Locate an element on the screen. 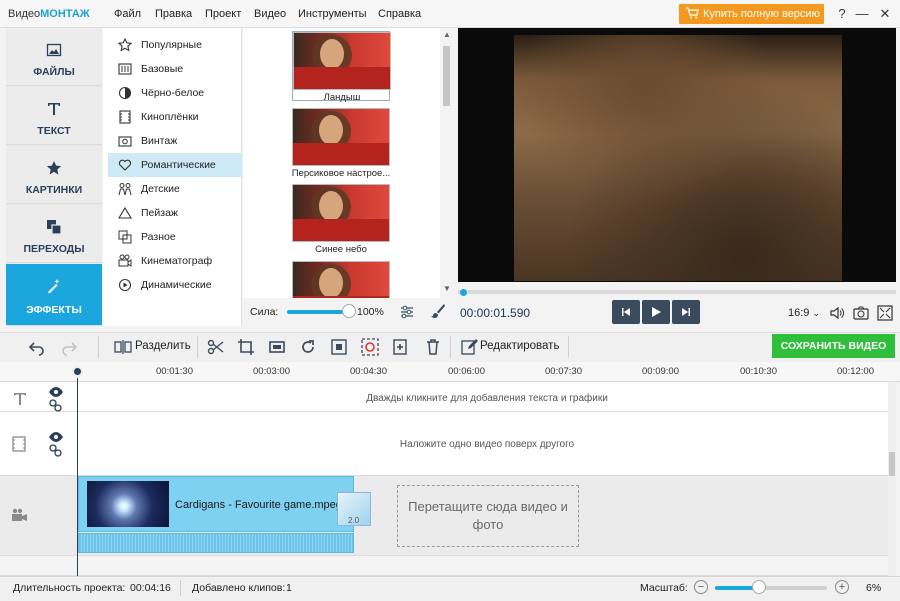 This screenshot has width=900, height=601. effect-category-landscape: Пейзаж is located at coordinates (175, 213).